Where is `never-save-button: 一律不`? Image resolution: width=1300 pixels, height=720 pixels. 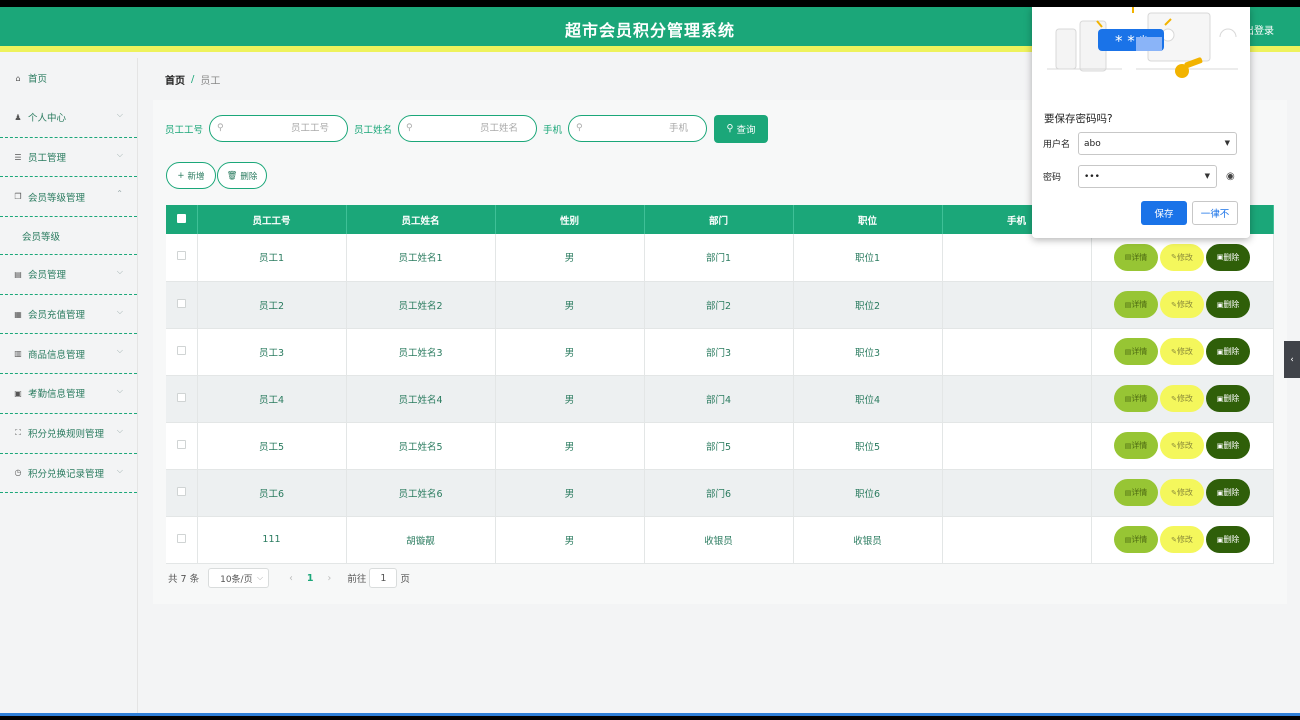
never-save-button: 一律不 is located at coordinates (1215, 213).